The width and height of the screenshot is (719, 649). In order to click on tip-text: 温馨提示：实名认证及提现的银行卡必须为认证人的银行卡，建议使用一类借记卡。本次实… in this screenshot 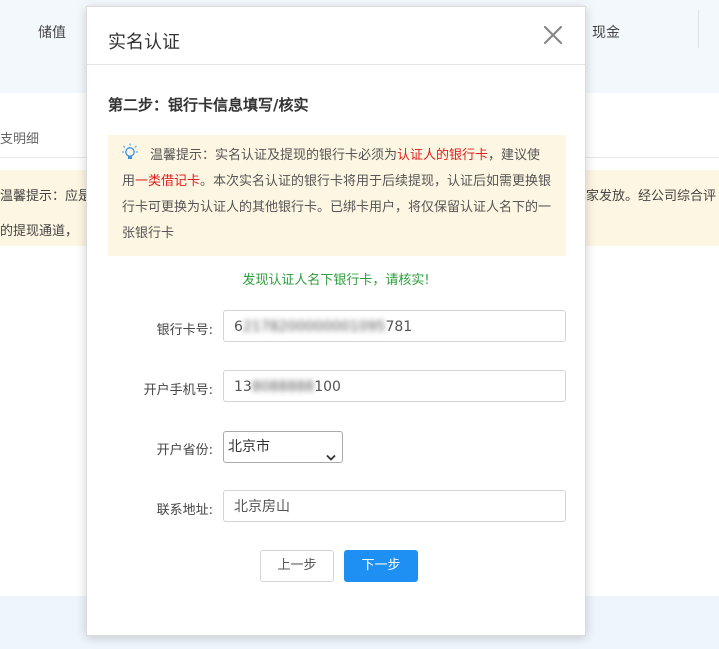, I will do `click(337, 195)`.